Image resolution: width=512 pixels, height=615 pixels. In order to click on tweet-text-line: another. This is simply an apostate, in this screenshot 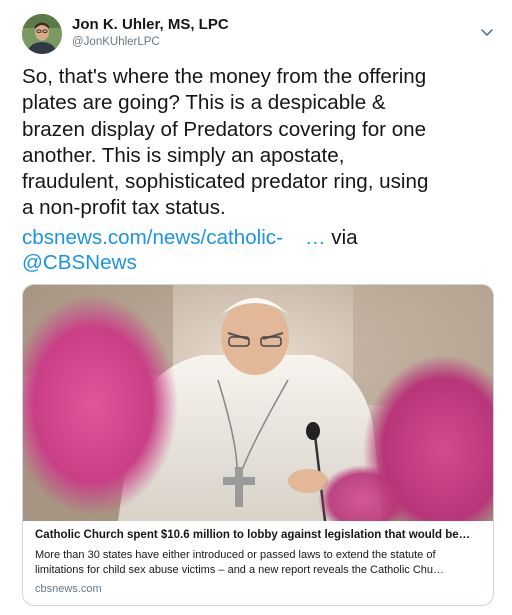, I will do `click(183, 155)`.